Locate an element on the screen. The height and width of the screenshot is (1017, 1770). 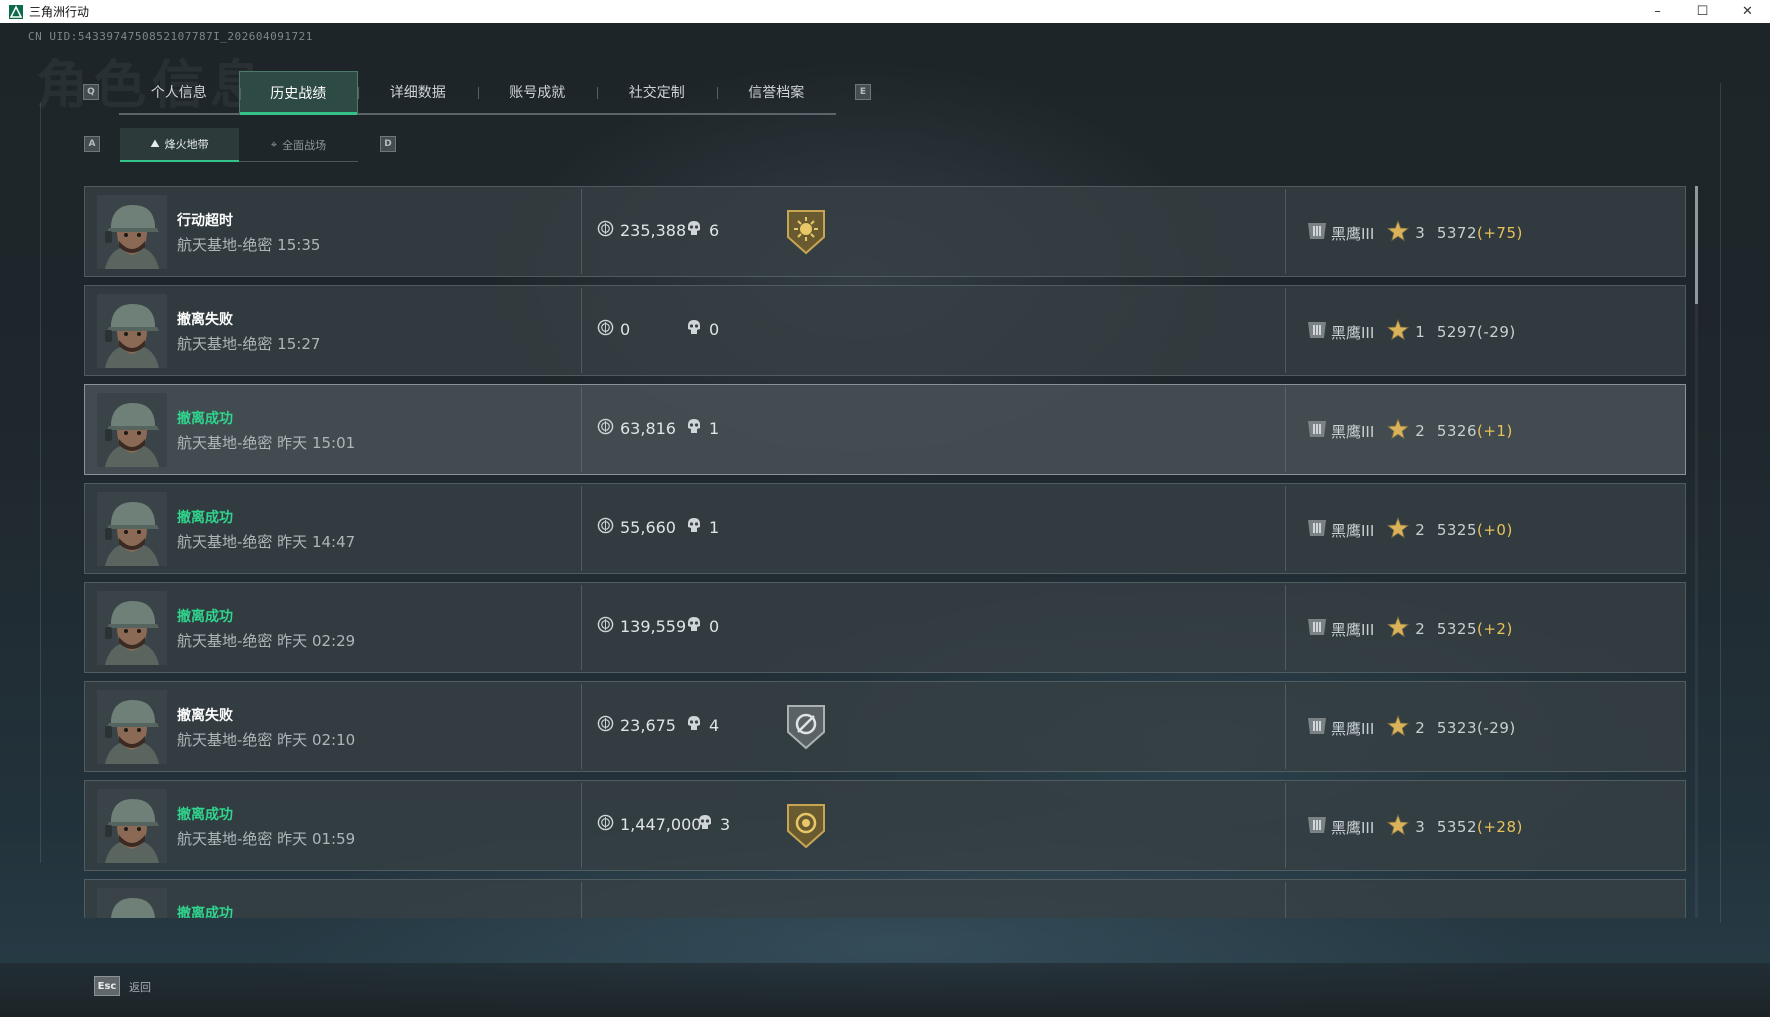
decor-line is located at coordinates (1720, 503).